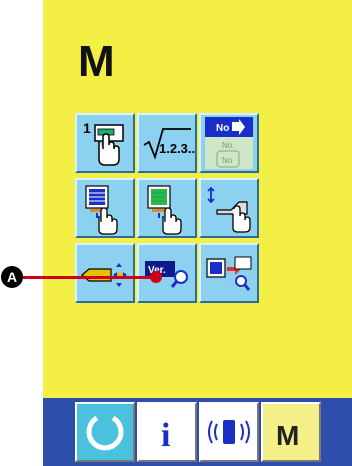 The image size is (352, 466). Describe the element at coordinates (164, 210) in the screenshot. I see `data-edit-green-hand-icon` at that location.